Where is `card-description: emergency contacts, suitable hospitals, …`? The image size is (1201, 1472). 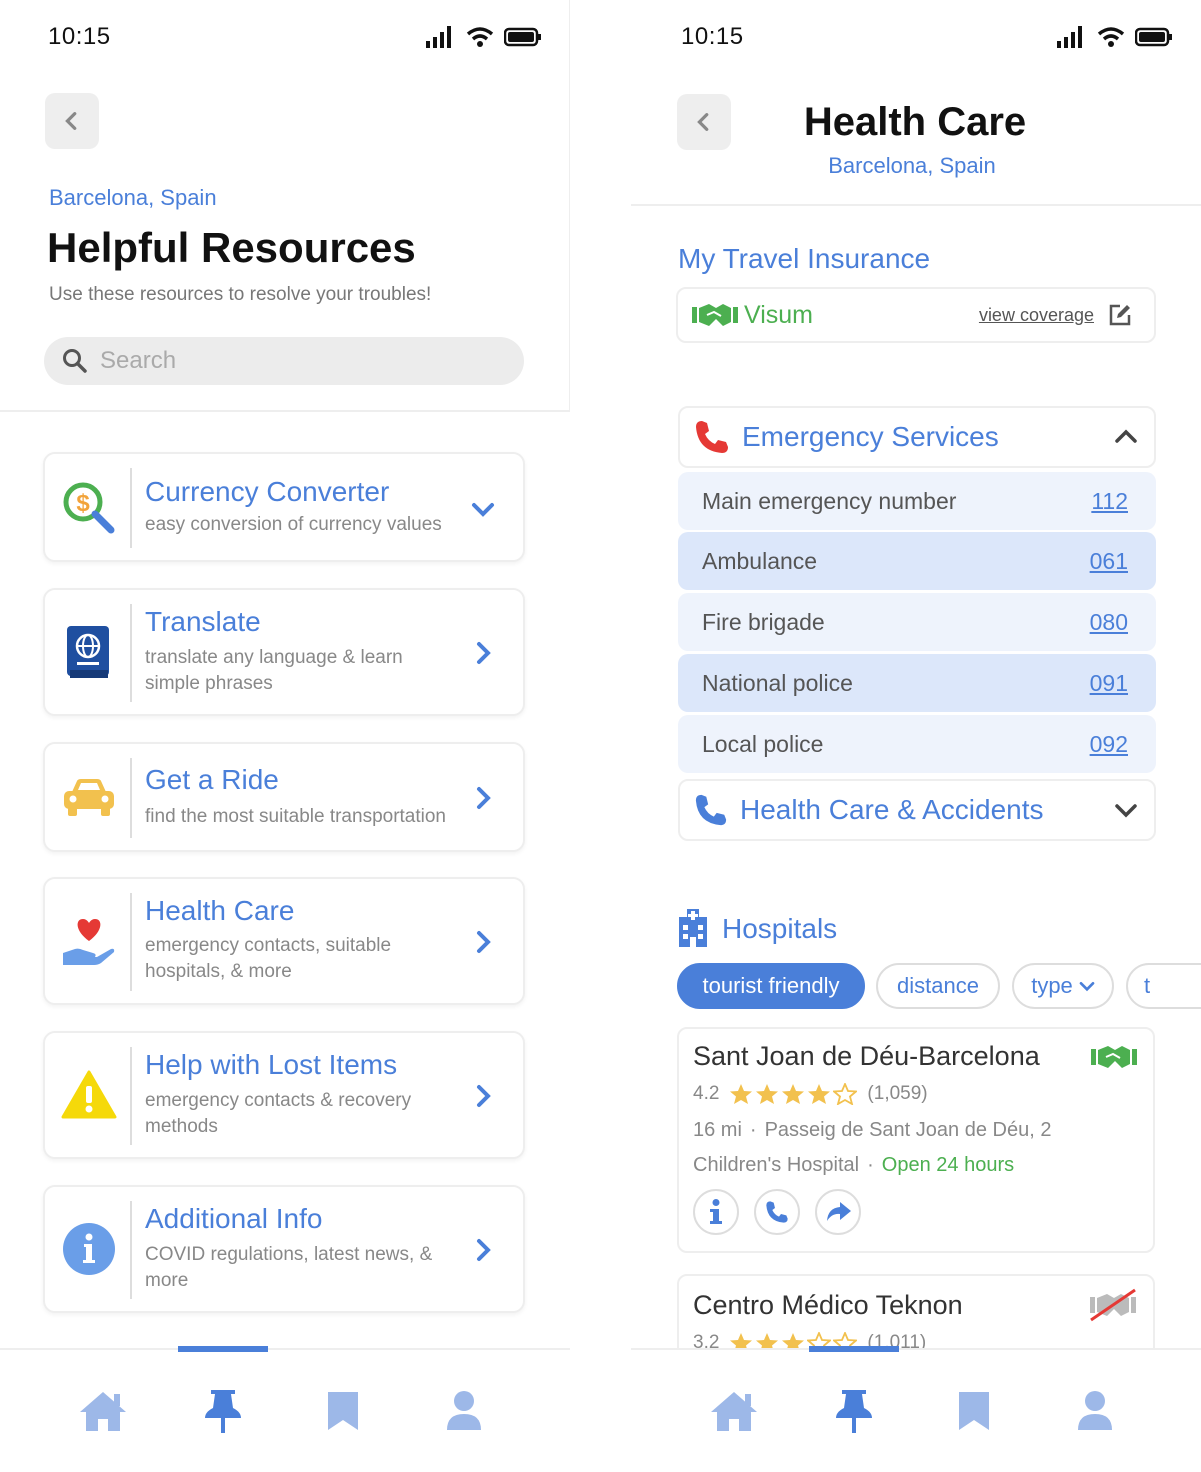 card-description: emergency contacts, suitable hospitals, … is located at coordinates (268, 958).